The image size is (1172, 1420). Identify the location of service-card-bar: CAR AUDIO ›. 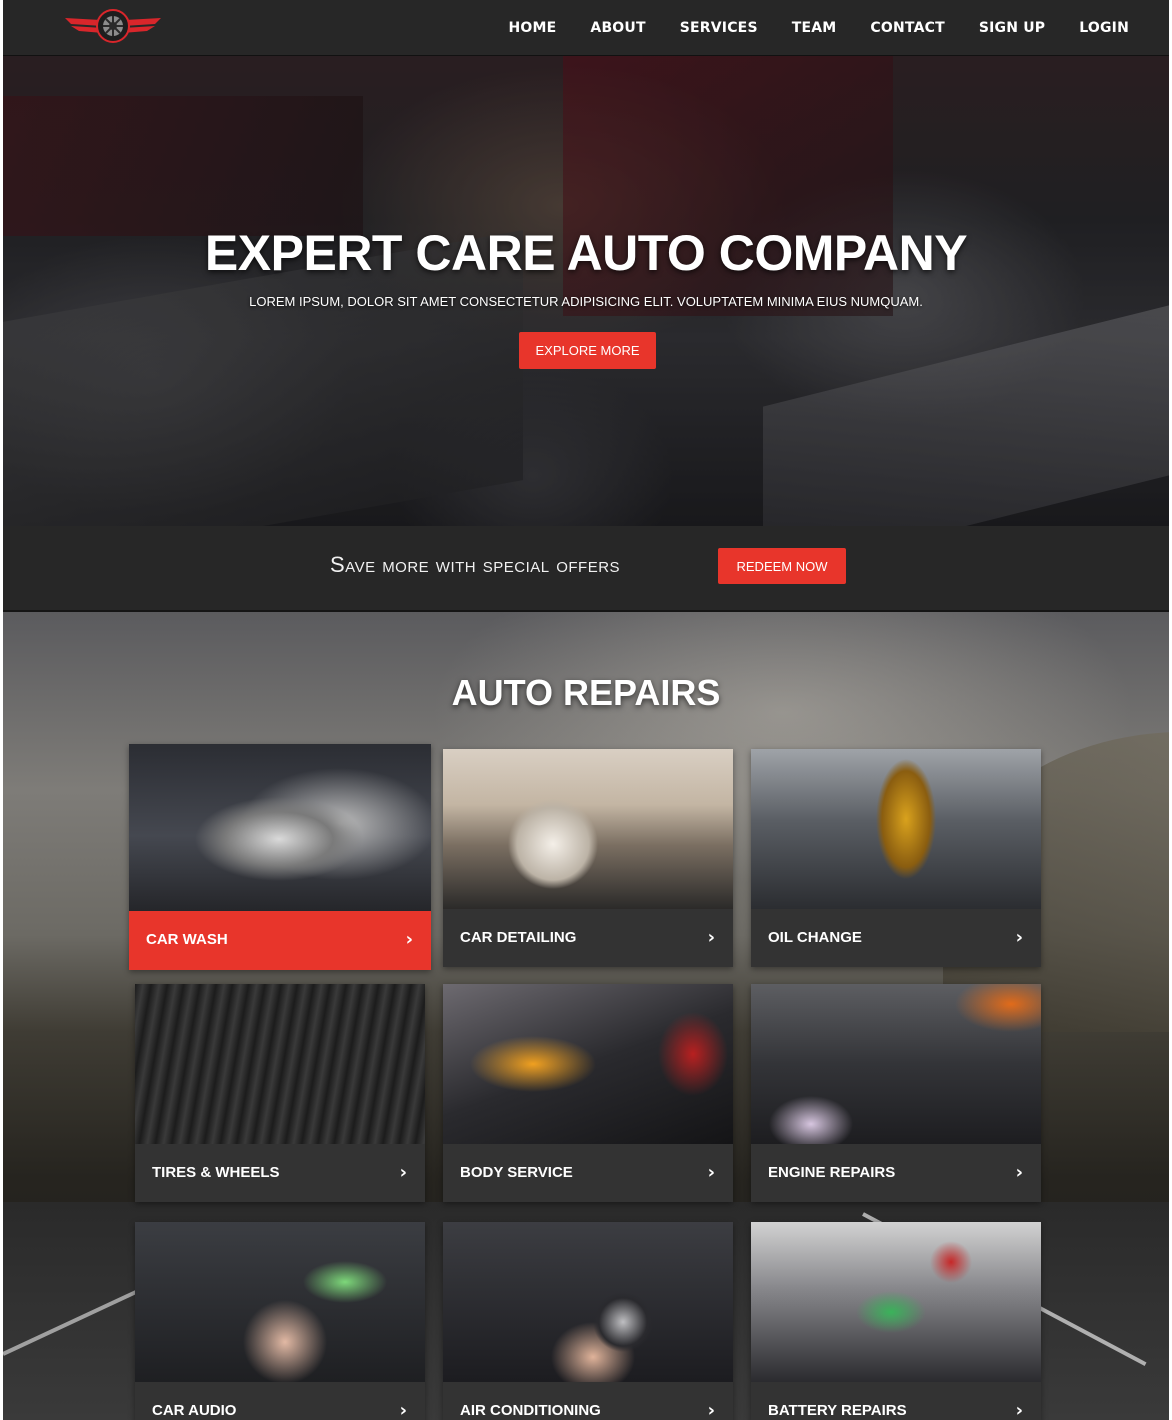
(280, 1401).